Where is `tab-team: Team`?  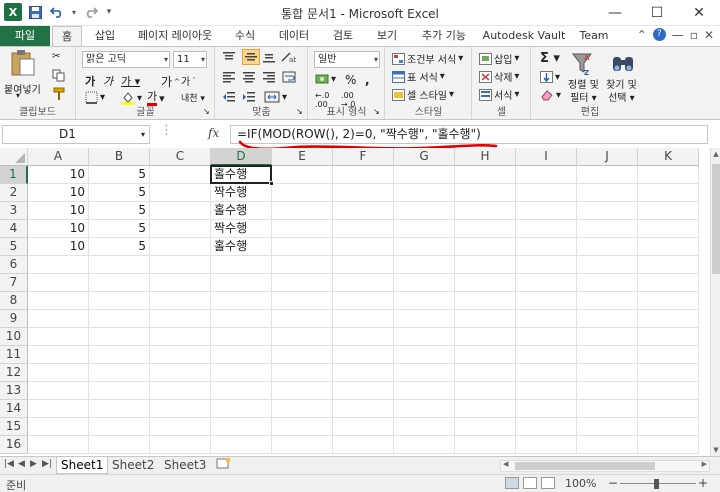 tab-team: Team is located at coordinates (594, 36).